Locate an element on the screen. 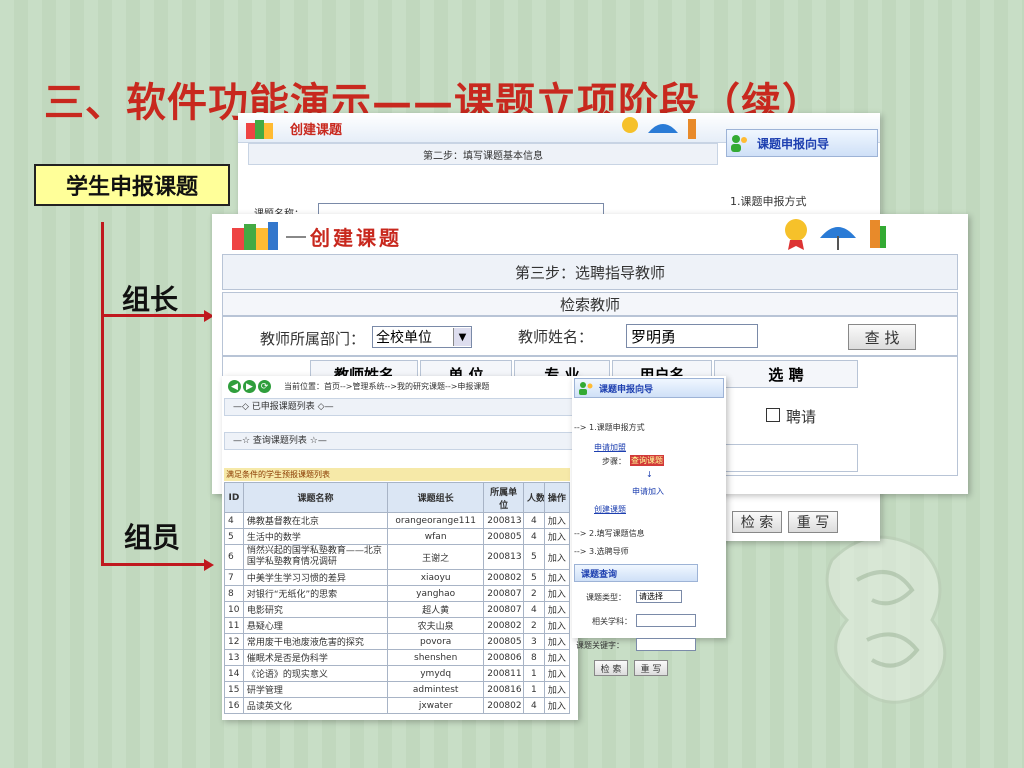 The image size is (1024, 768). table-cell: 电影研究 is located at coordinates (315, 609).